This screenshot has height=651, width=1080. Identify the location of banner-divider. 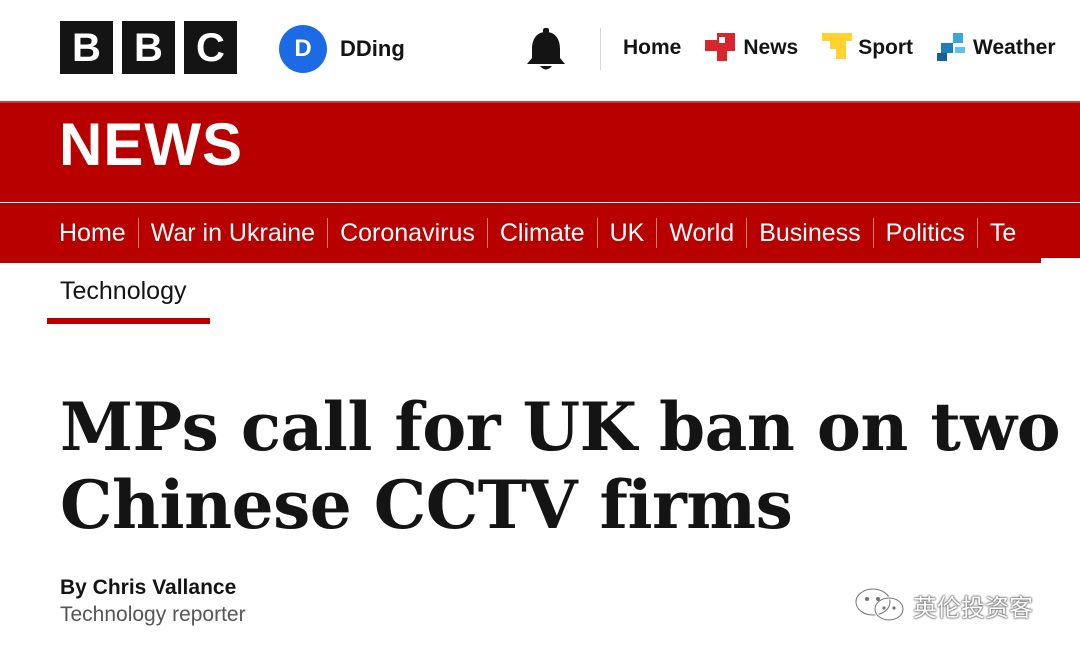
(540, 102).